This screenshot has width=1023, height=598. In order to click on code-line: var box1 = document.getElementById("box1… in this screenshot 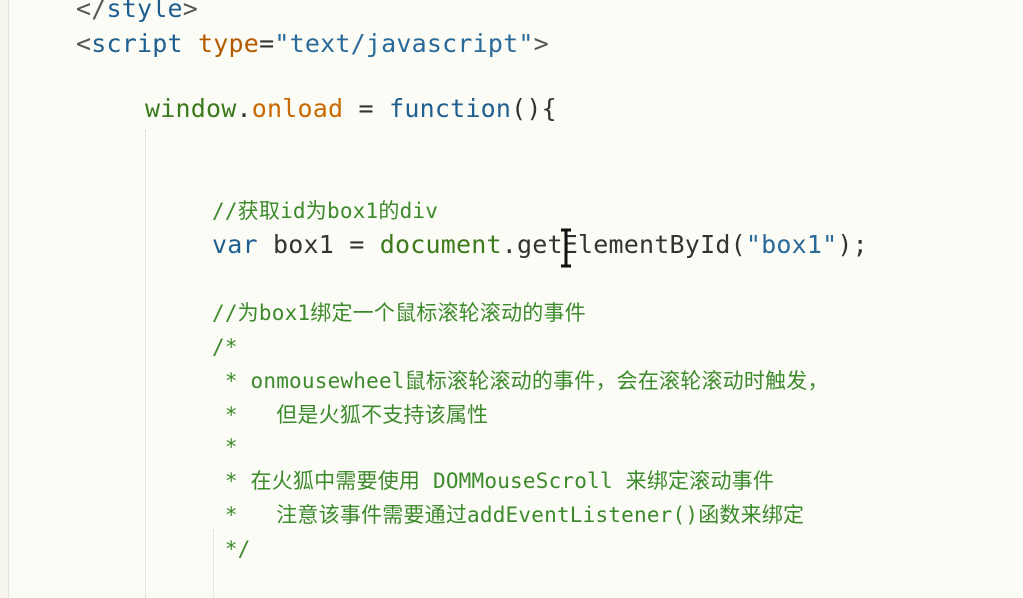, I will do `click(540, 245)`.